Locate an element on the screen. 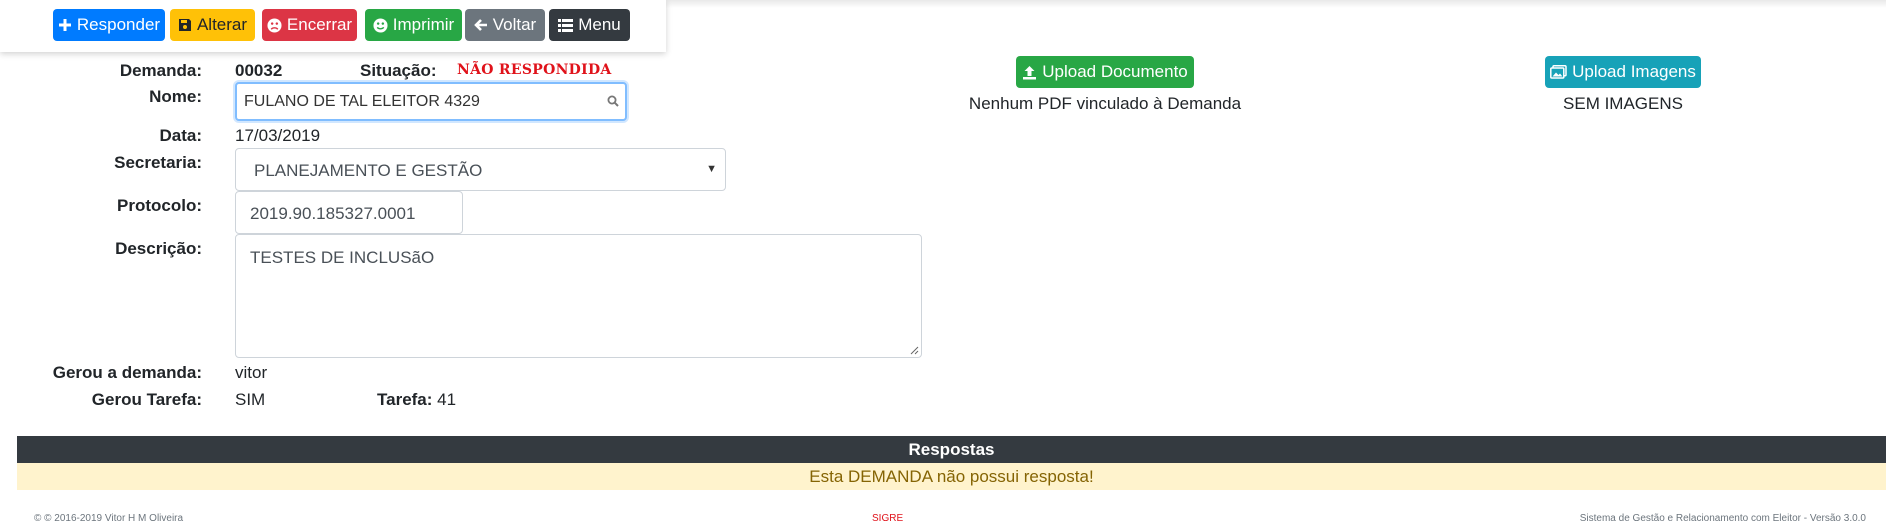 The height and width of the screenshot is (530, 1886). upload-documento-label: Upload Documento is located at coordinates (1115, 71).